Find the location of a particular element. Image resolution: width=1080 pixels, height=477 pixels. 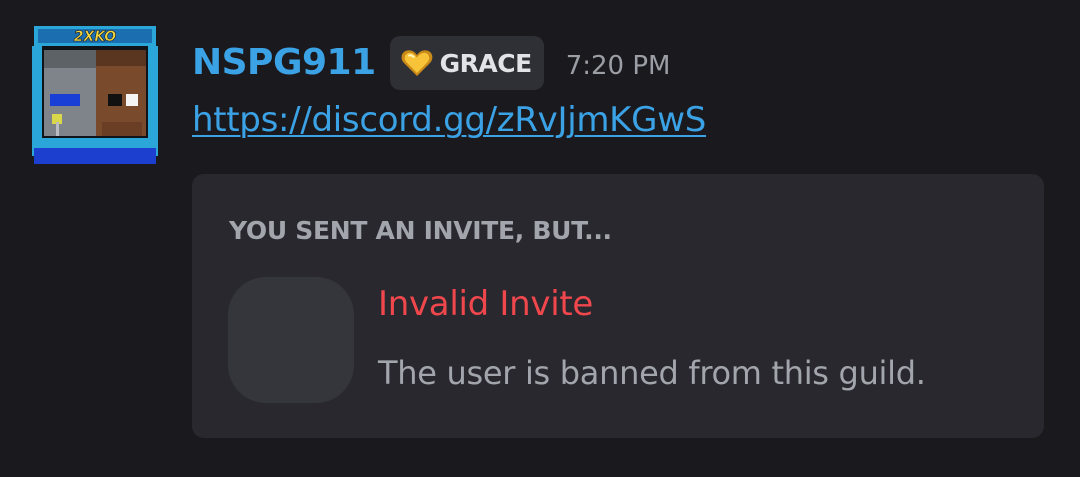

arcade-cabinet-avatar-icon: 2XKO is located at coordinates (95, 95).